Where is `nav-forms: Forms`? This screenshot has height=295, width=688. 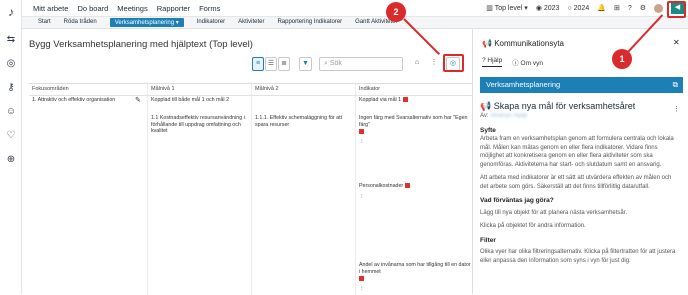
nav-forms: Forms is located at coordinates (209, 8).